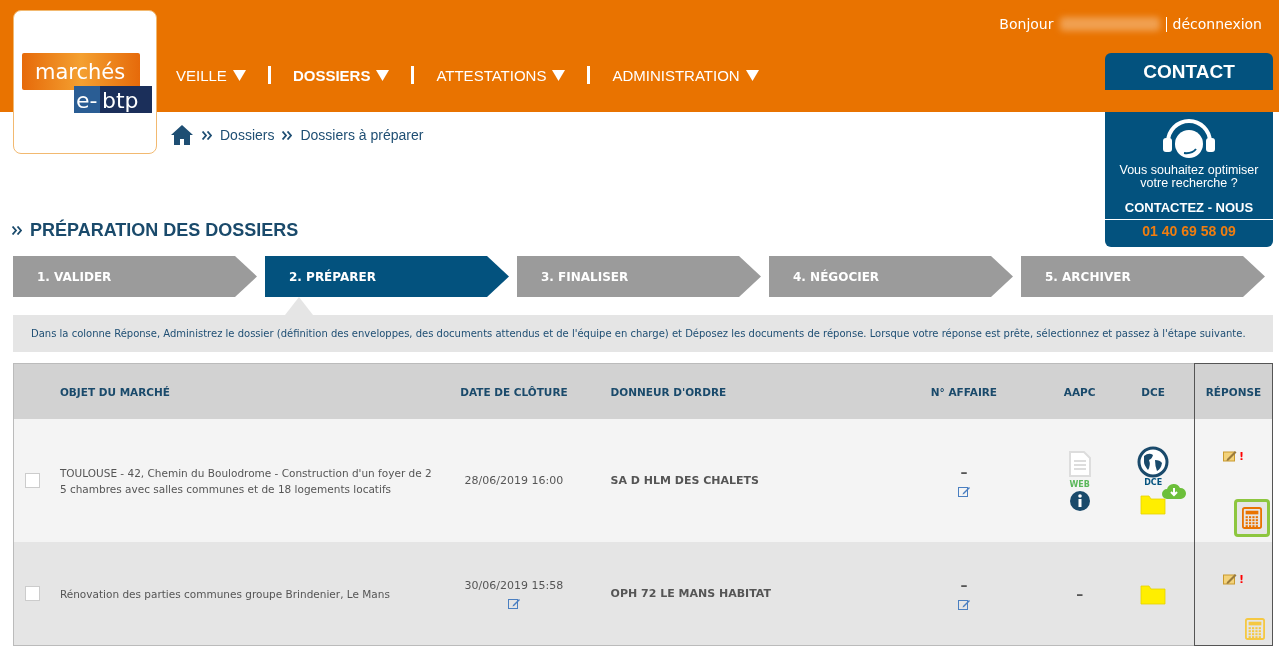 This screenshot has height=649, width=1279. I want to click on step-tab: 4. NÉGOCIER, so click(891, 276).